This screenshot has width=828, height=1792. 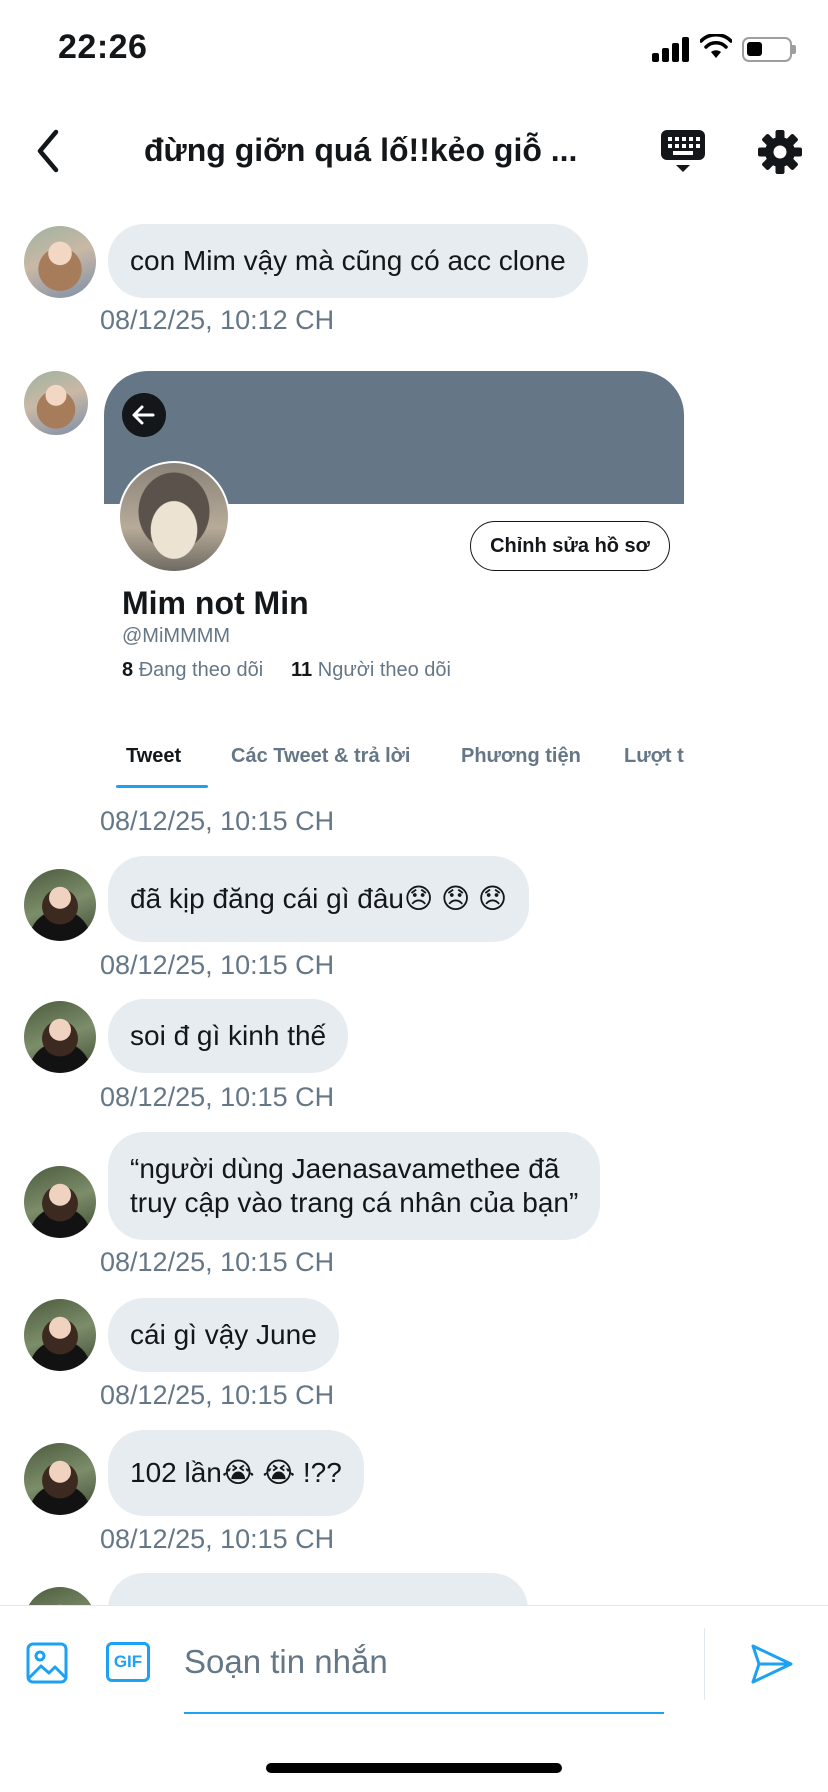 I want to click on message-bubble: cái gì vậy June, so click(x=223, y=1335).